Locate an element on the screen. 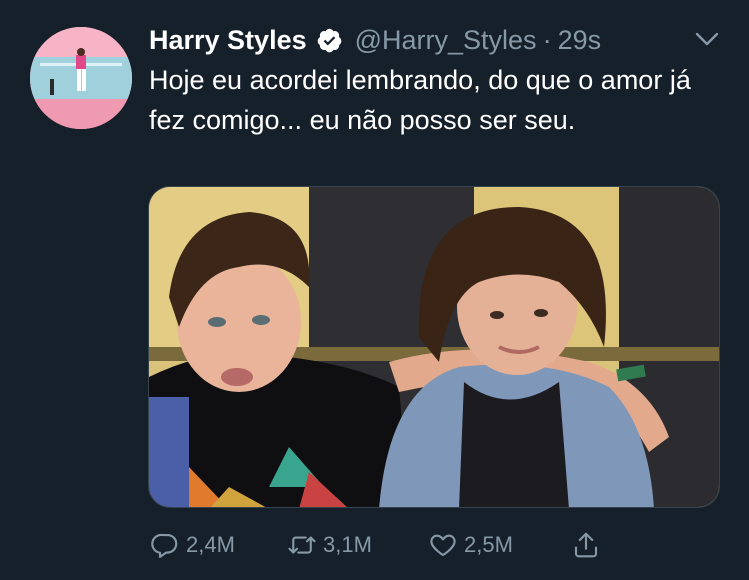  tweet-actions: 2,4M 3,1M 2,5M is located at coordinates (375, 545).